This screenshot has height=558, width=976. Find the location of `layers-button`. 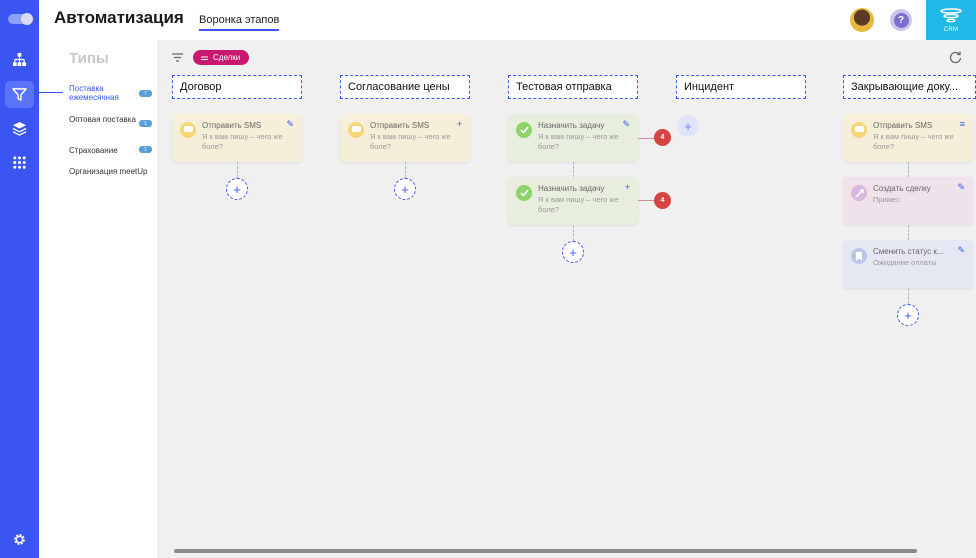

layers-button is located at coordinates (19, 128).